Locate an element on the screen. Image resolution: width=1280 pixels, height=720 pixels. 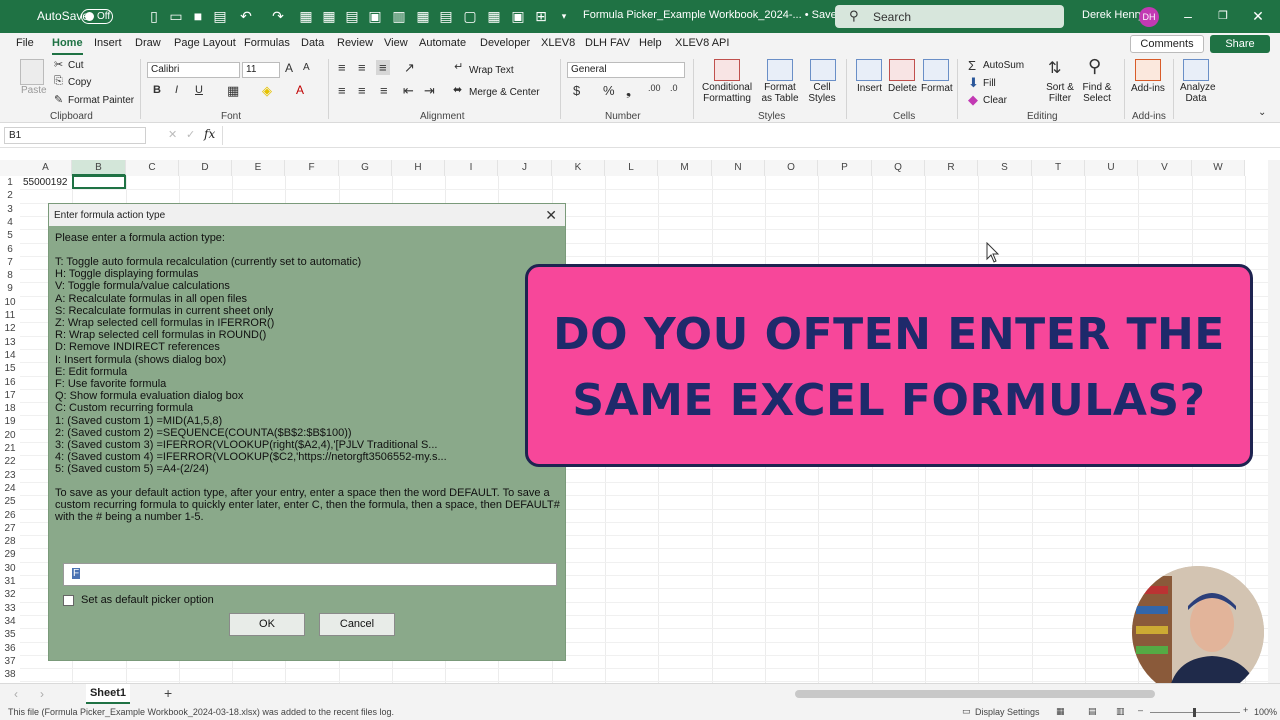
tab-xlev8: XLEV8 is located at coordinates (558, 43).